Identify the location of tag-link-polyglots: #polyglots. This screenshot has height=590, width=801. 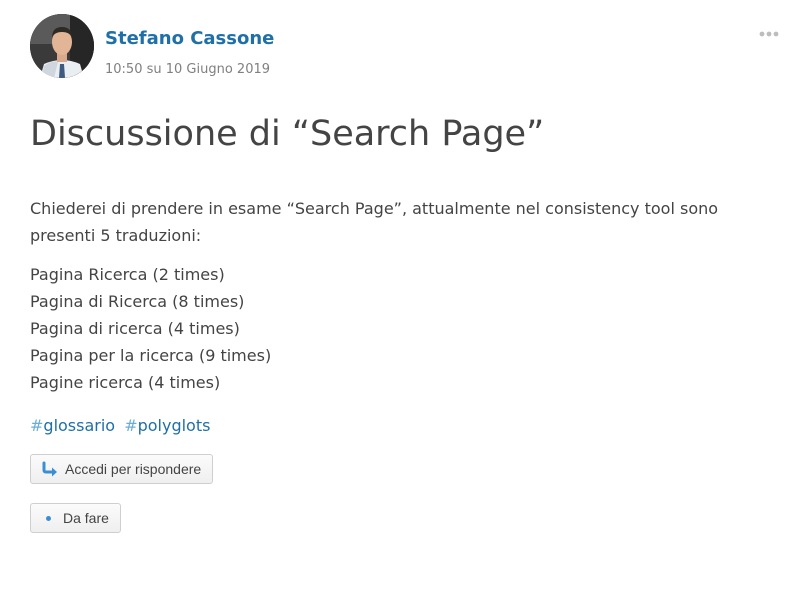
(167, 425).